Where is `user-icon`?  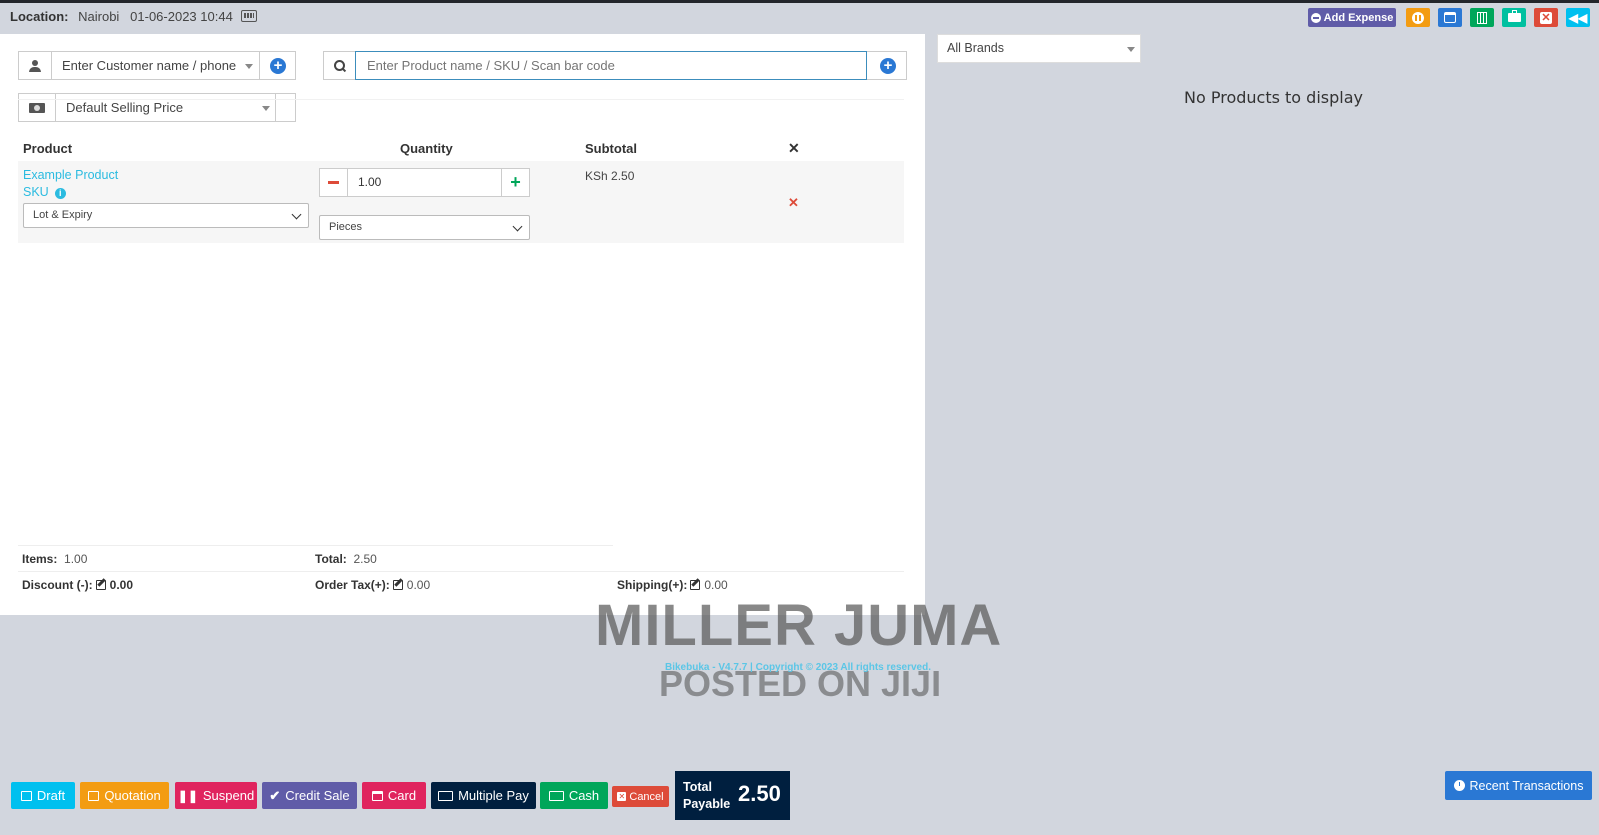 user-icon is located at coordinates (35, 65).